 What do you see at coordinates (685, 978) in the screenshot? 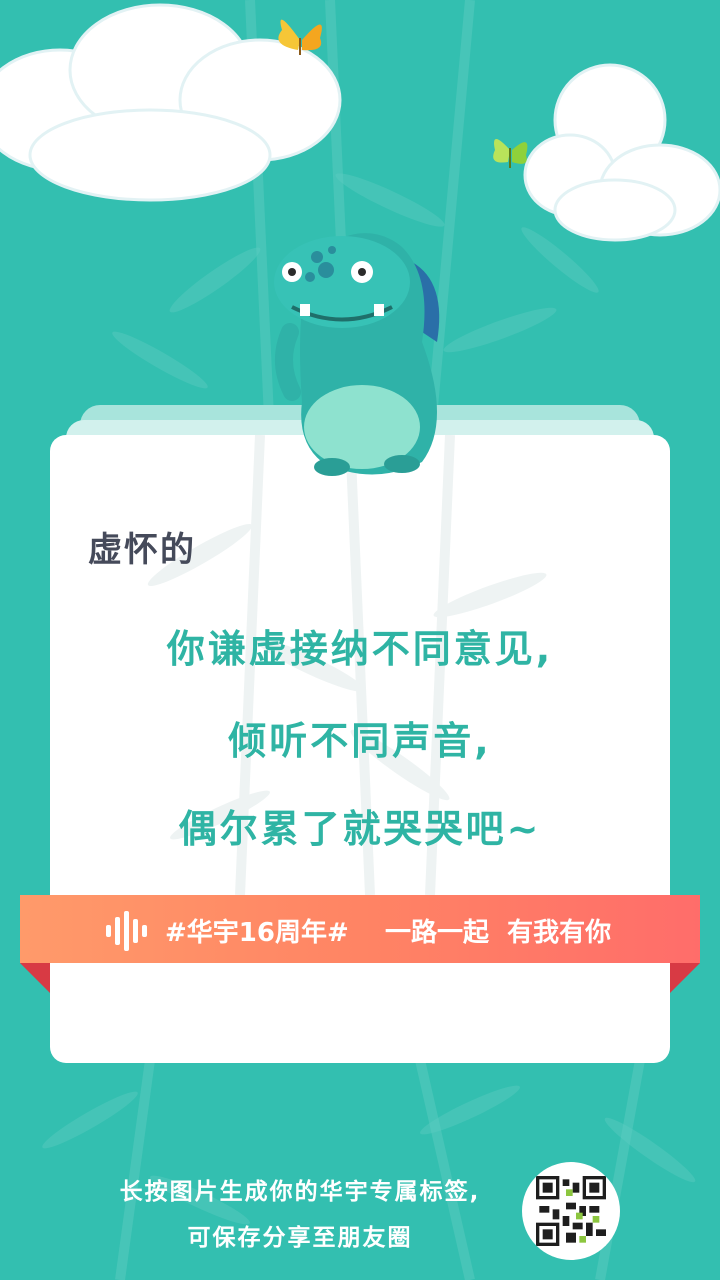
I see `ribbon-fold-right` at bounding box center [685, 978].